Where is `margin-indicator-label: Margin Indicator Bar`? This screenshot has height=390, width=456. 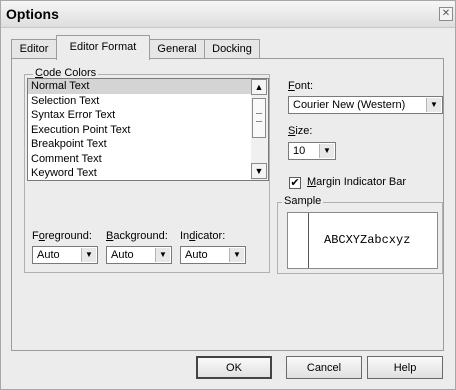
margin-indicator-label: Margin Indicator Bar is located at coordinates (356, 182).